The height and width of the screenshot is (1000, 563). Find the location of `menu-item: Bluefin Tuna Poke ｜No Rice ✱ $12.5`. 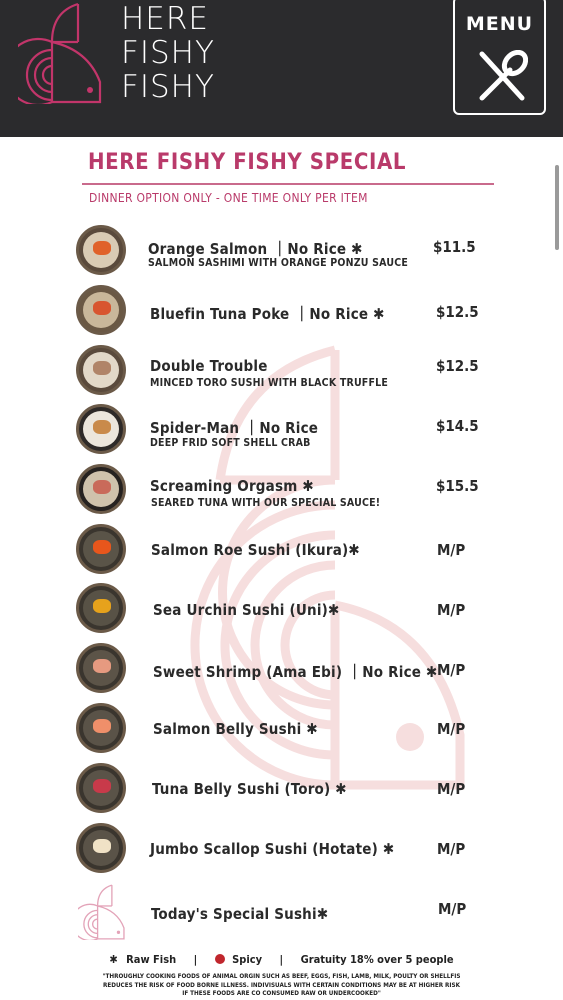

menu-item: Bluefin Tuna Poke ｜No Rice ✱ $12.5 is located at coordinates (281, 313).